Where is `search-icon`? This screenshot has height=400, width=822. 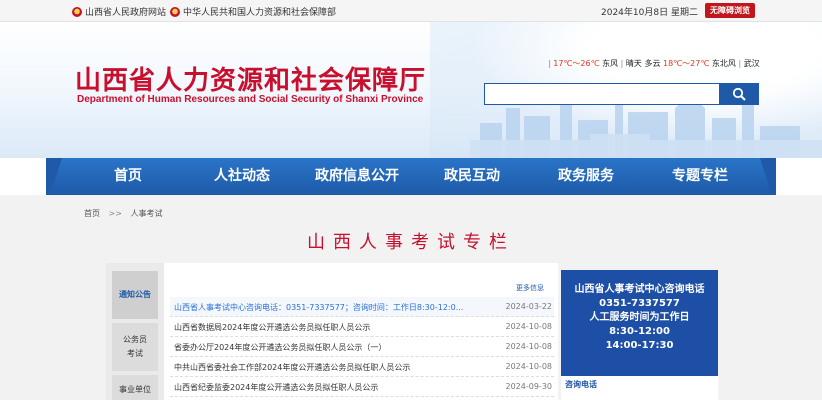 search-icon is located at coordinates (739, 94).